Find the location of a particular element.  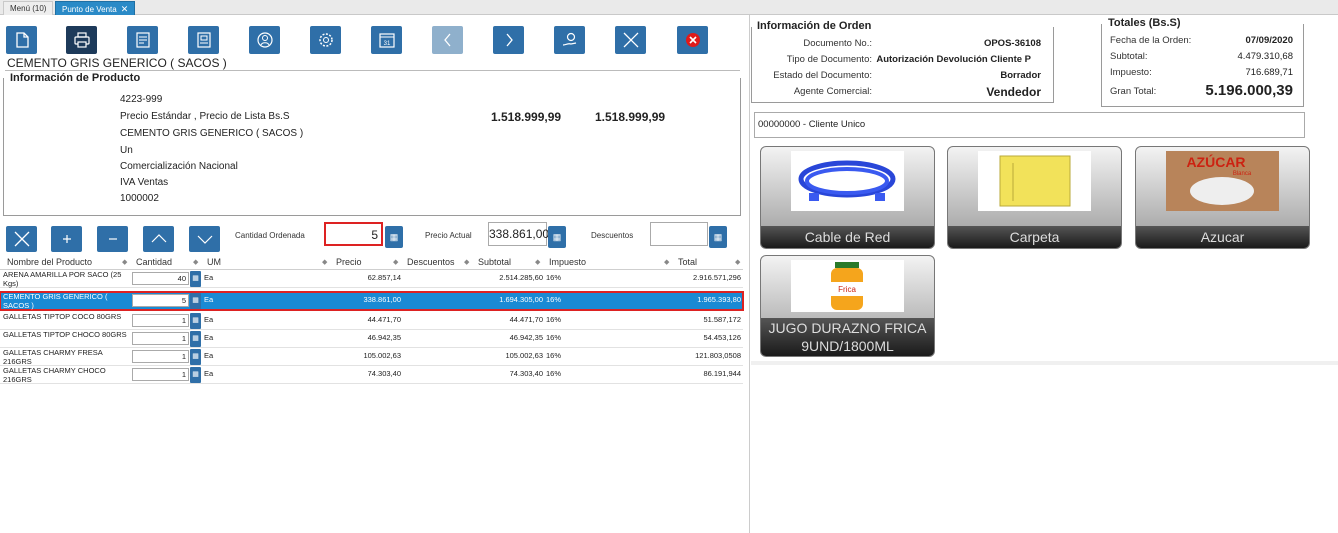

col-tax: Impuesto is located at coordinates (567, 262).